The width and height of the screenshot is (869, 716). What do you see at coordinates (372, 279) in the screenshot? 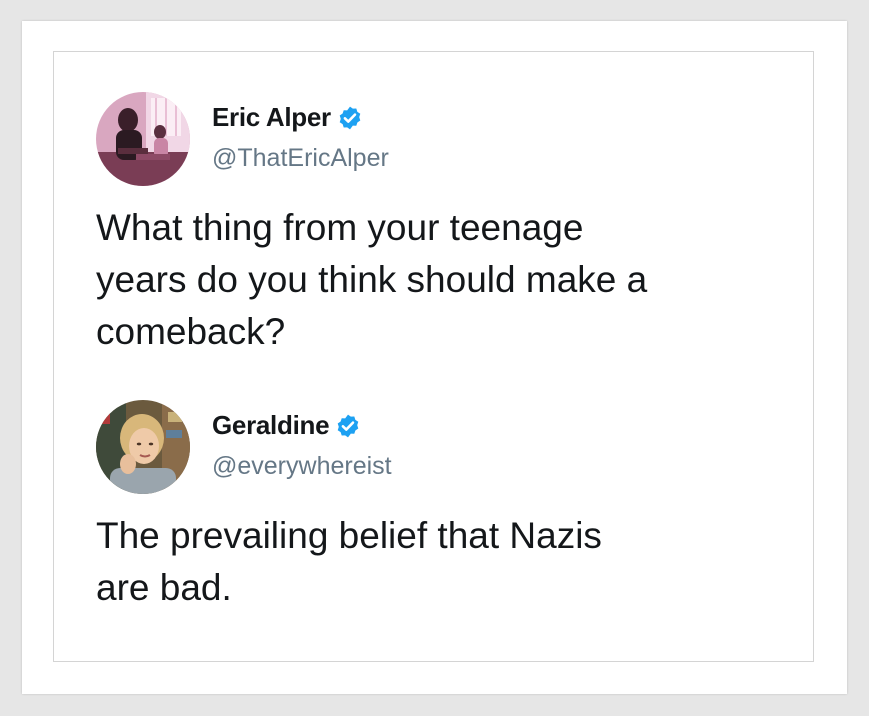
I see `tweet-text-line: years do you think should make a` at bounding box center [372, 279].